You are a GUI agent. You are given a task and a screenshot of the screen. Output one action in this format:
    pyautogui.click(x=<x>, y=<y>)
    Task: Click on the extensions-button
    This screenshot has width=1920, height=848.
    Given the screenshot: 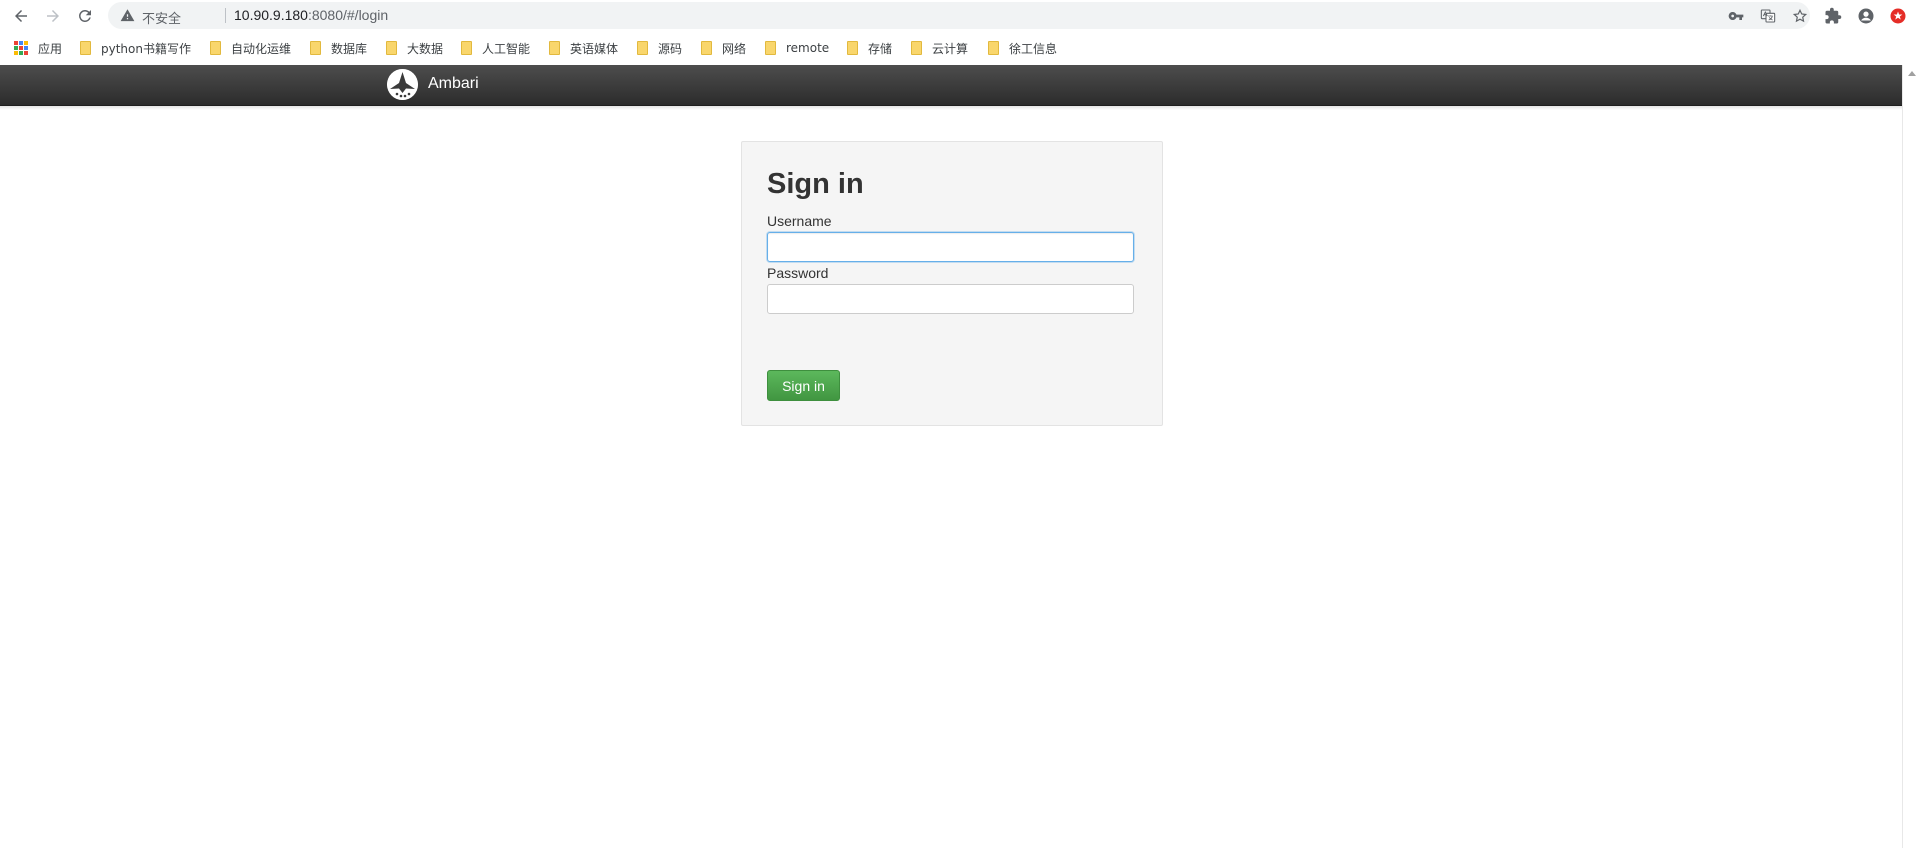 What is the action you would take?
    pyautogui.click(x=1833, y=16)
    